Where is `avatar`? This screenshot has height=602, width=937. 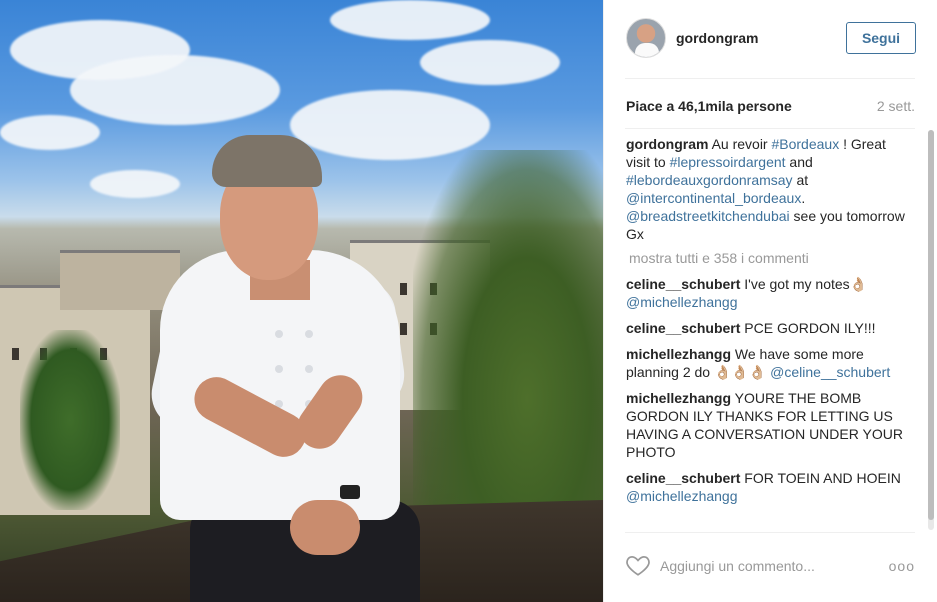
avatar is located at coordinates (646, 38).